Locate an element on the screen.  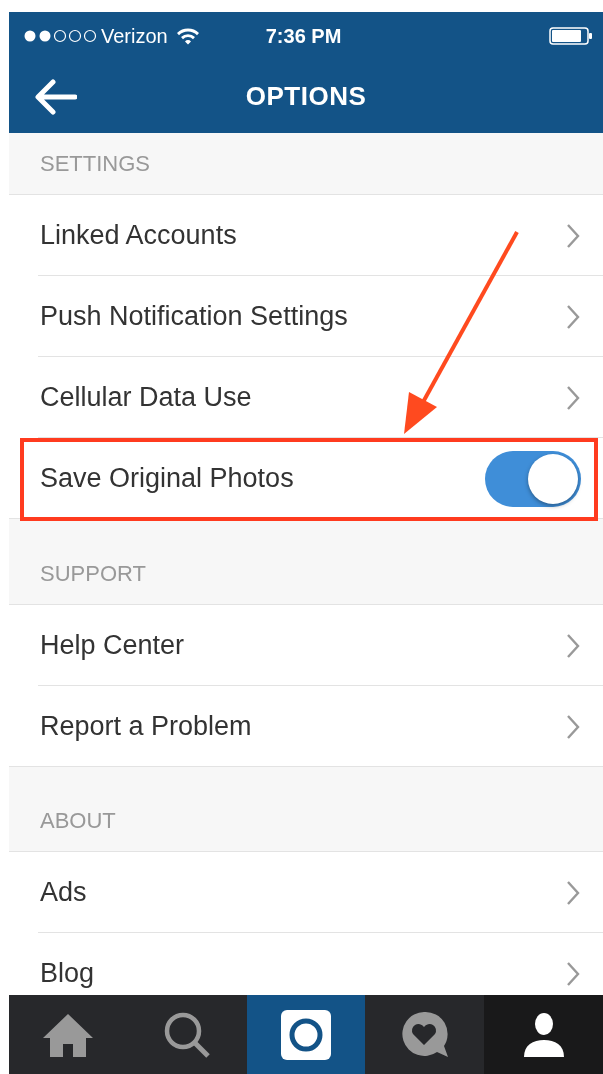
row-label: Help Center is located at coordinates (112, 645).